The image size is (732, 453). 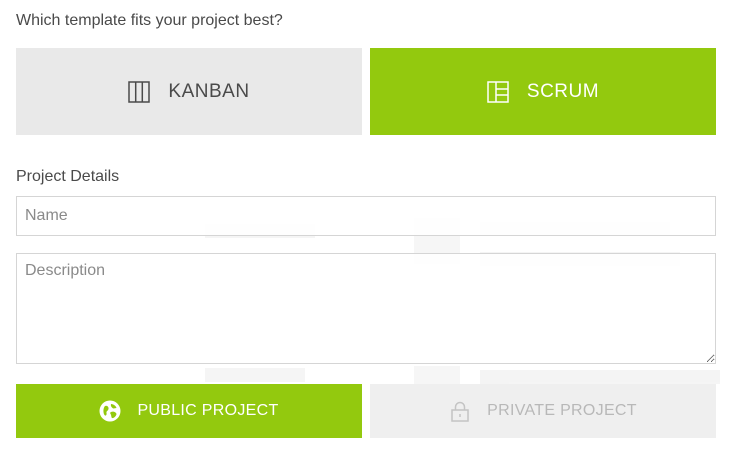 I want to click on public-project-label: PUBLIC PROJECT, so click(x=208, y=410).